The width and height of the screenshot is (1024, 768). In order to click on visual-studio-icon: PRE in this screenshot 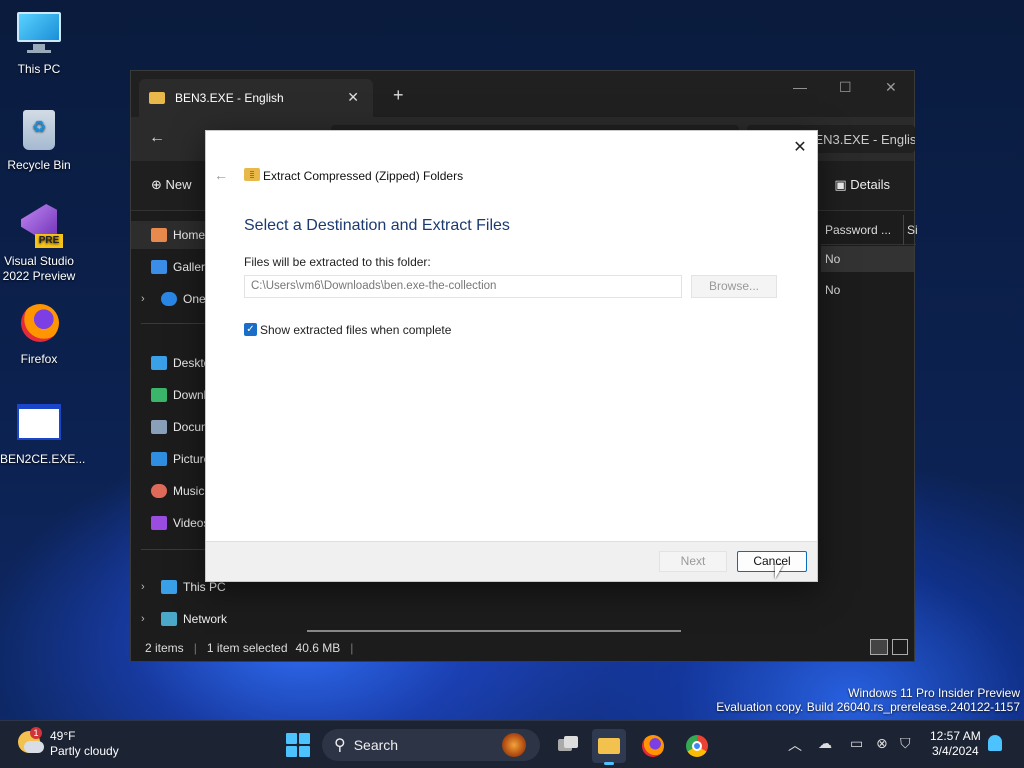, I will do `click(39, 226)`.